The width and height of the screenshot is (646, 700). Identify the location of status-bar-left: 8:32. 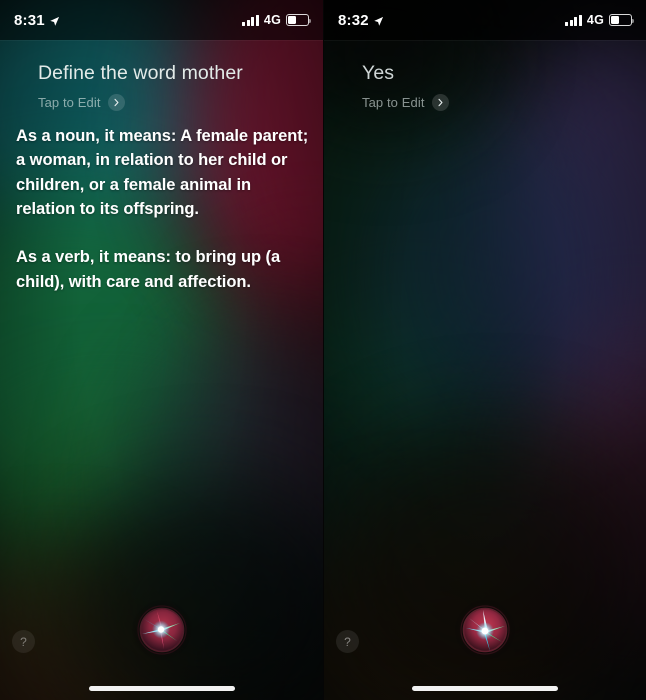
(361, 20).